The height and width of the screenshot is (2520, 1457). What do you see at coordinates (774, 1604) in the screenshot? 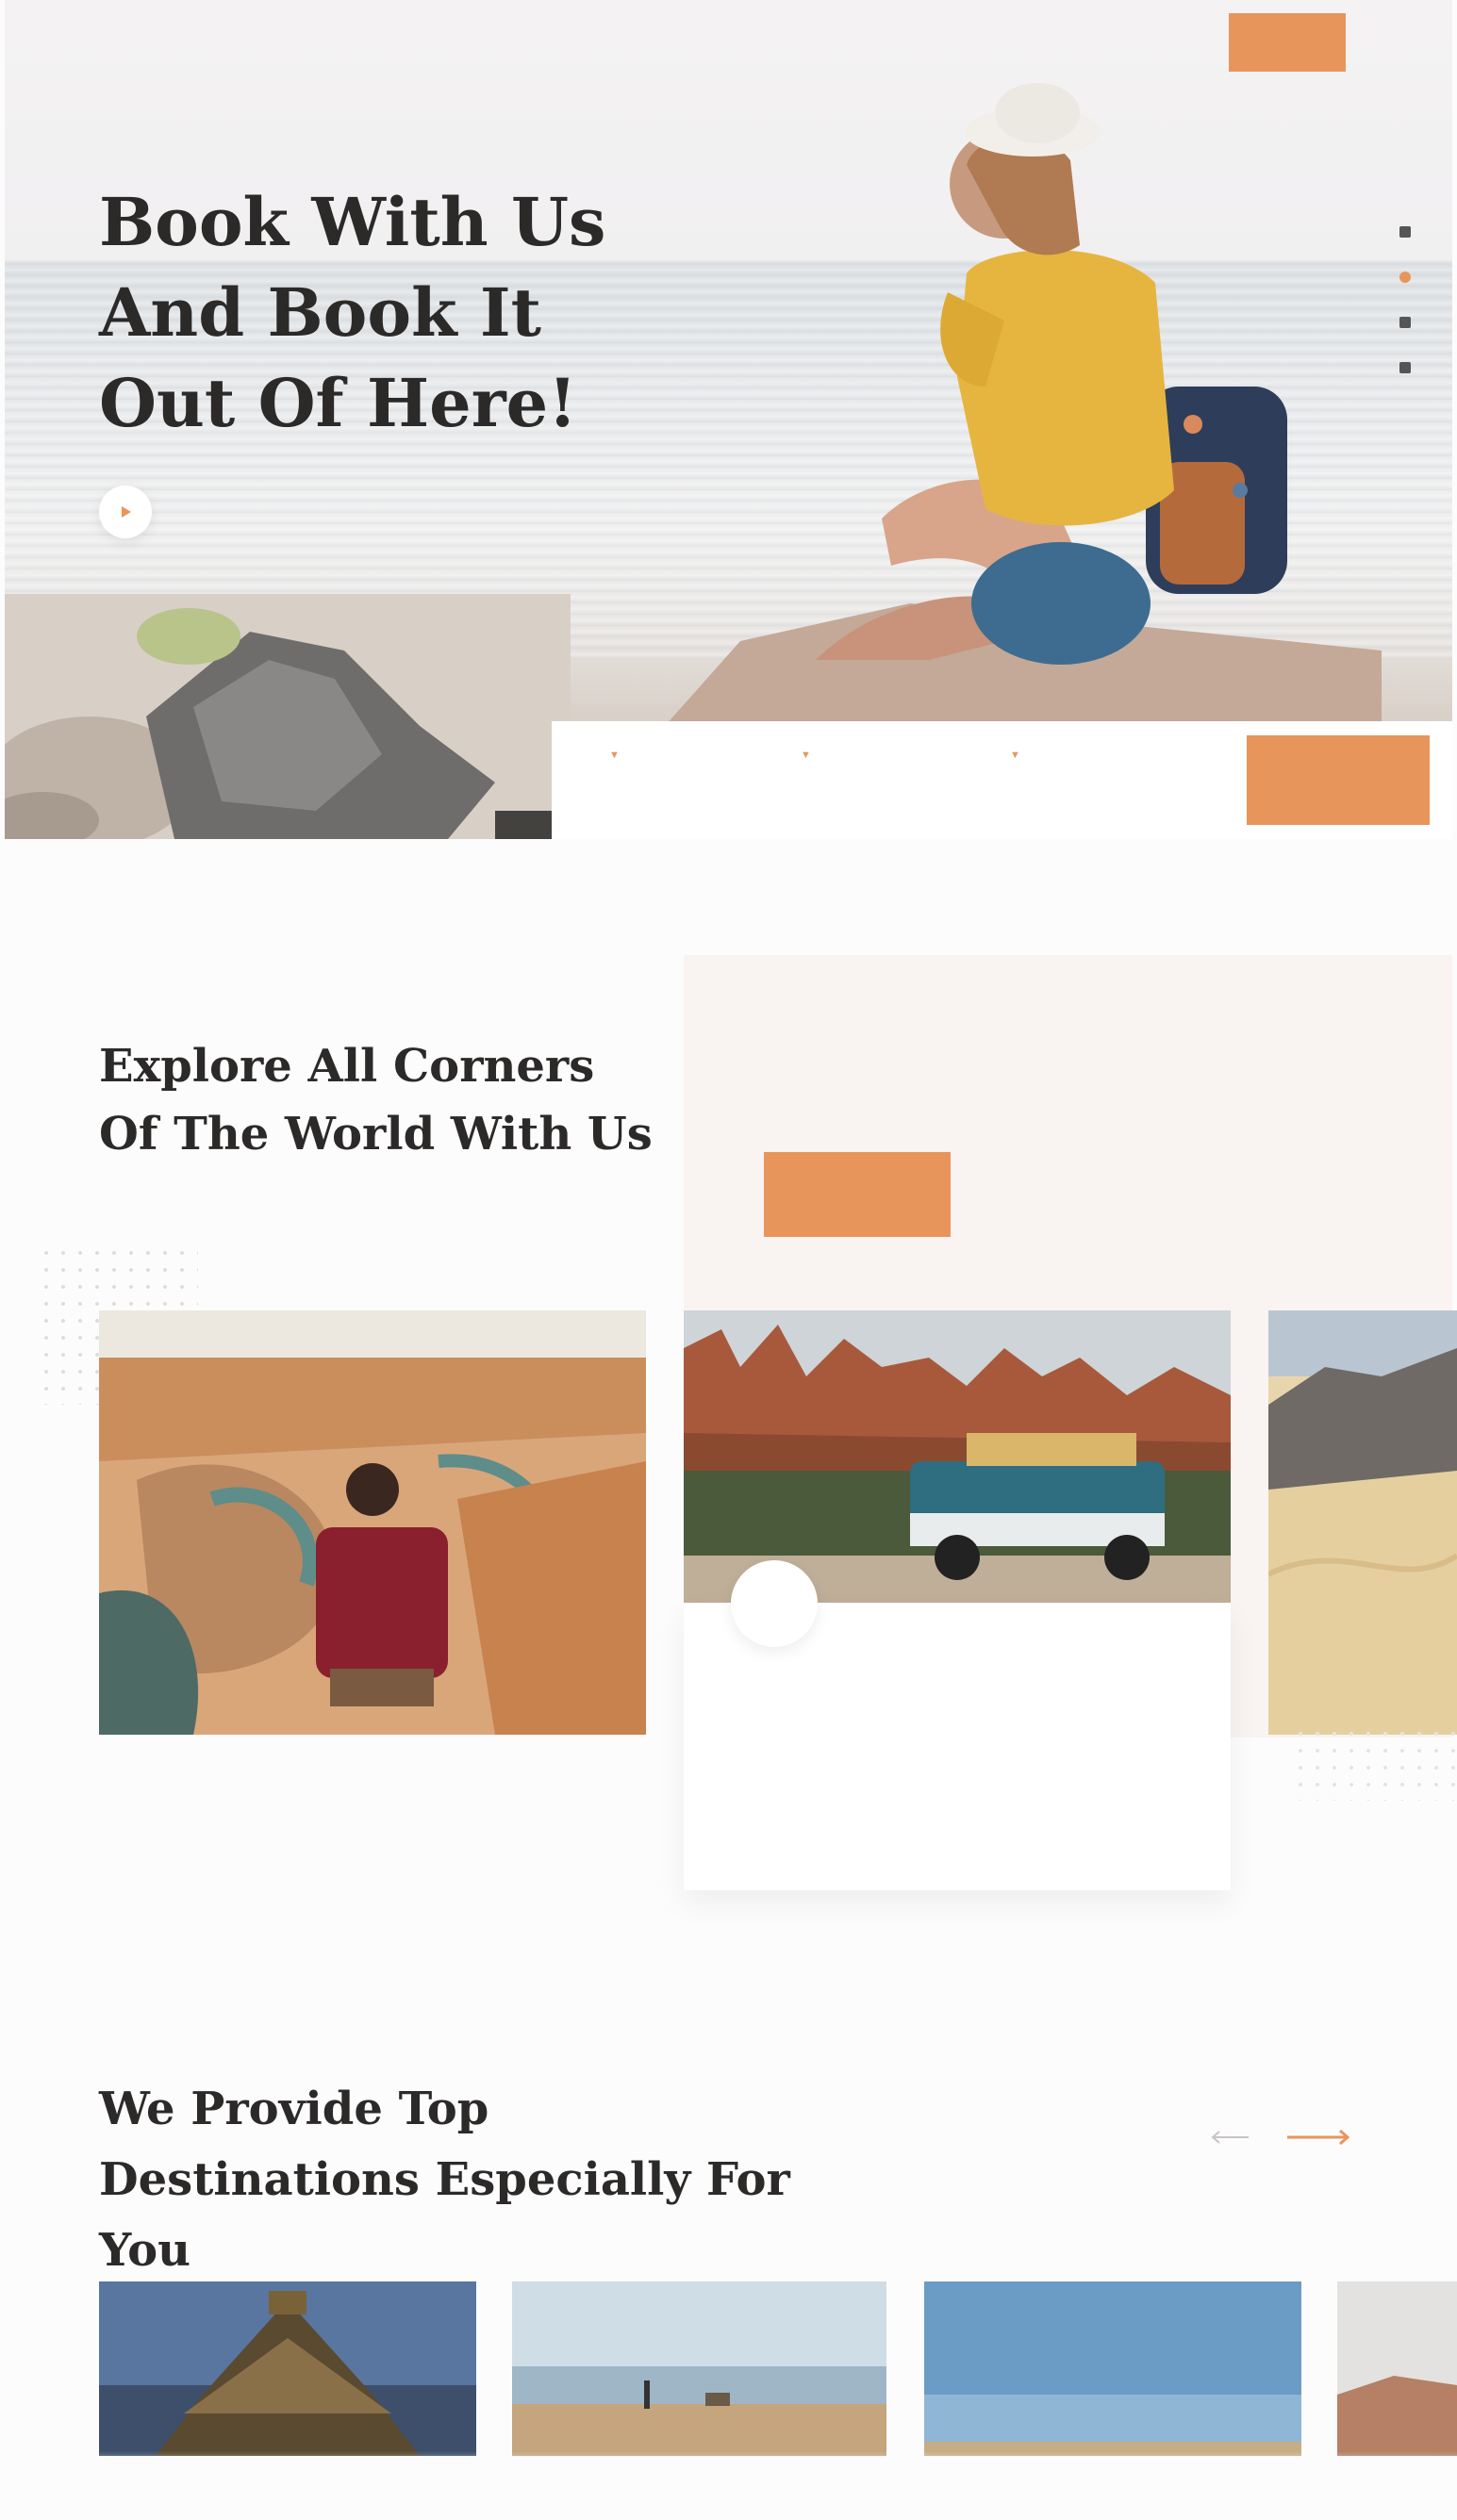
I see `card-badge` at bounding box center [774, 1604].